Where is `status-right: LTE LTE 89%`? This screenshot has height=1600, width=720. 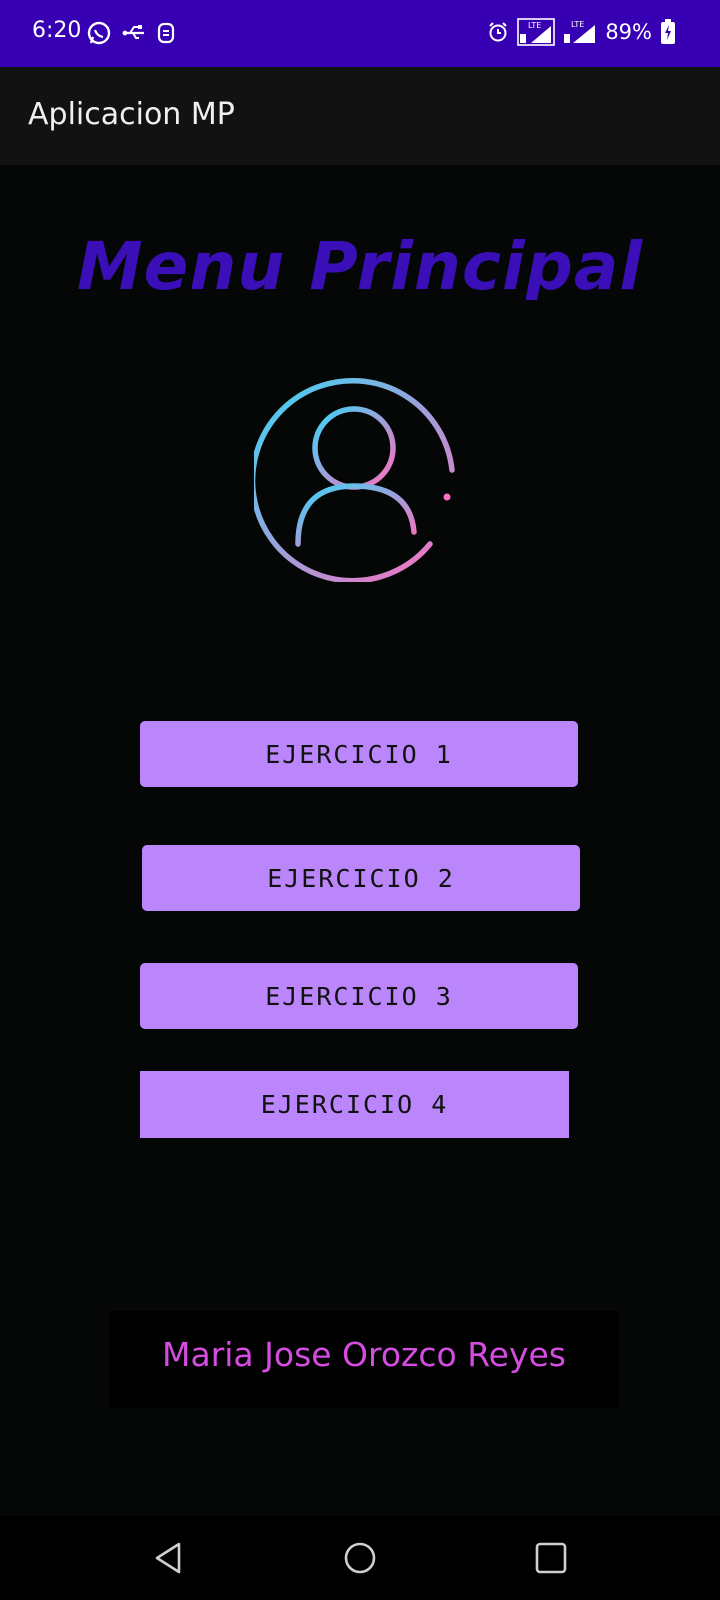 status-right: LTE LTE 89% is located at coordinates (581, 32).